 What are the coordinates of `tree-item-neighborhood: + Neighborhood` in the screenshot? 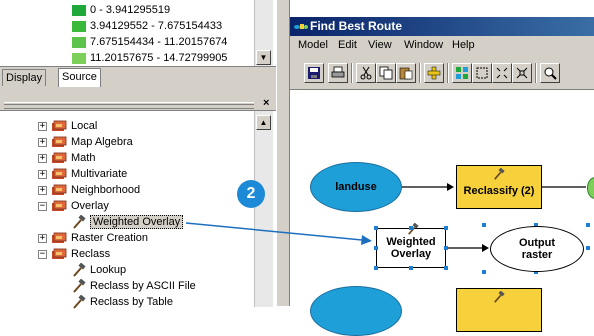 It's located at (89, 190).